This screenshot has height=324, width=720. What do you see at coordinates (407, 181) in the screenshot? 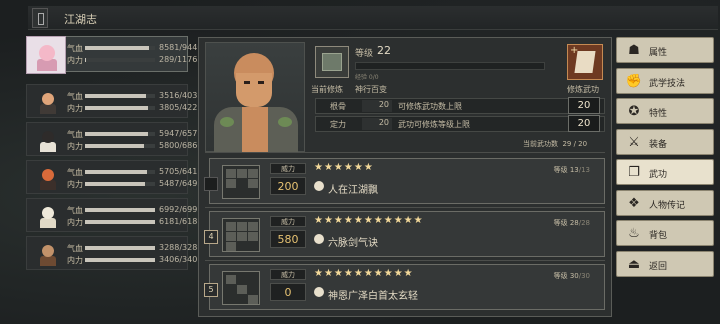
I see `martial-art-card: 威力 200 ★★★★★★ 人在江湖飘 等级 13/13` at bounding box center [407, 181].